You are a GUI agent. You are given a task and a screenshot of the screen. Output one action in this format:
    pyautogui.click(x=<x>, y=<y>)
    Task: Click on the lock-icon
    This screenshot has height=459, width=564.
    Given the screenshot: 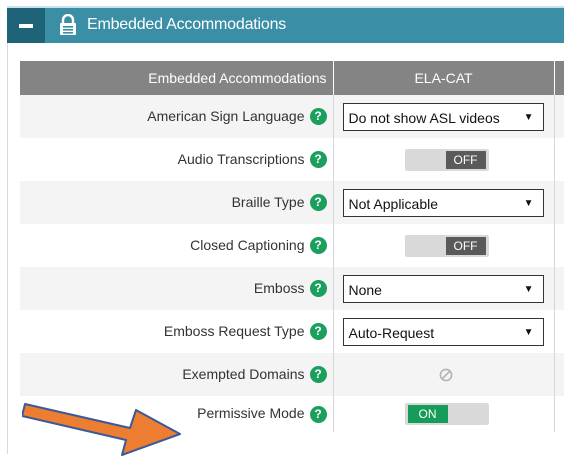 What is the action you would take?
    pyautogui.click(x=68, y=24)
    